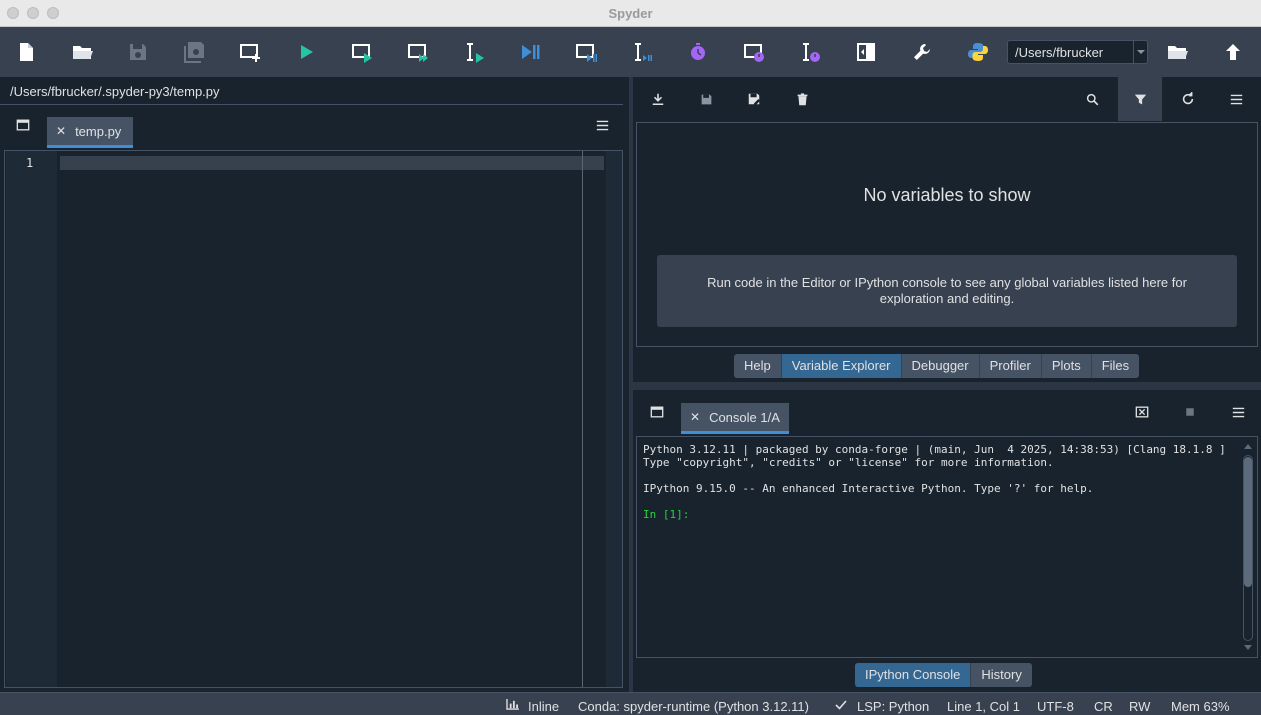 This screenshot has width=1261, height=715. I want to click on scroll-up-icon, so click(1248, 446).